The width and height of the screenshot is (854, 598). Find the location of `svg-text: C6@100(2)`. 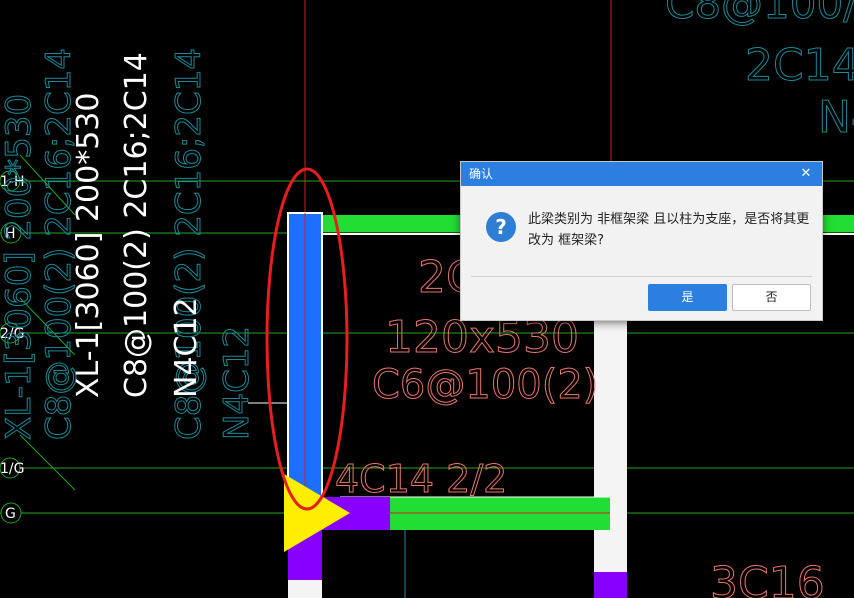

svg-text: C6@100(2) is located at coordinates (485, 385).